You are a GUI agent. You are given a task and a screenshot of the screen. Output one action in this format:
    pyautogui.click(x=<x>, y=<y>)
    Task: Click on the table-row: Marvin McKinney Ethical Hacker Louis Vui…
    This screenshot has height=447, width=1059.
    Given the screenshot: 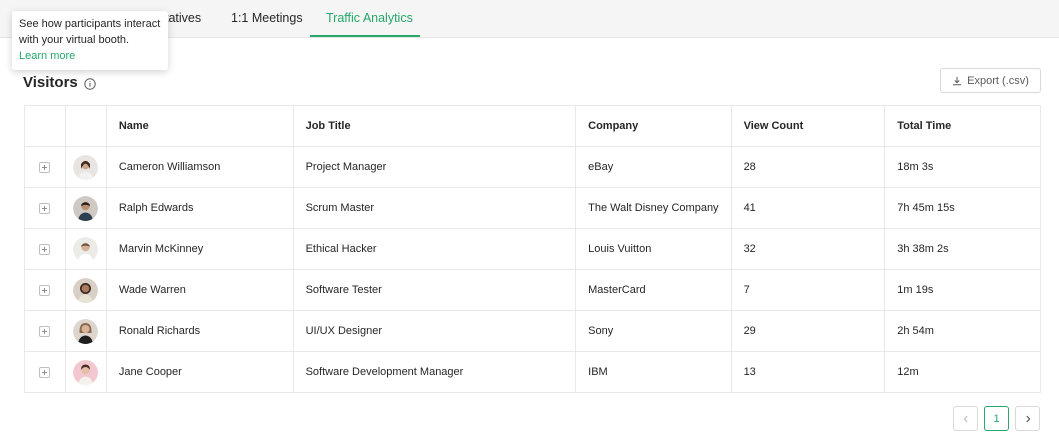 What is the action you would take?
    pyautogui.click(x=532, y=249)
    